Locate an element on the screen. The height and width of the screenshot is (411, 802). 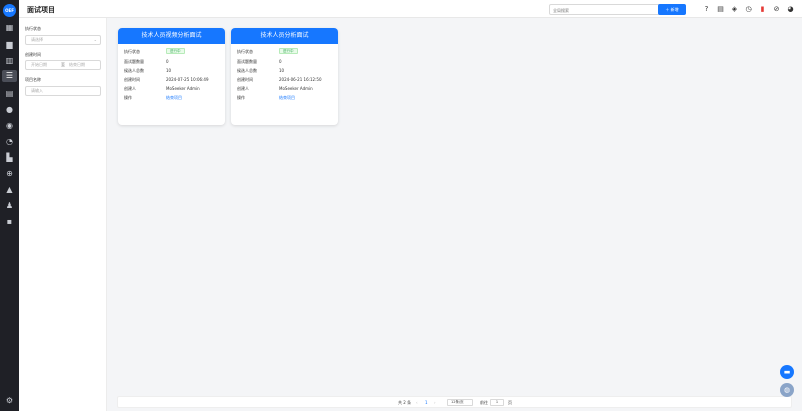
help-float-icon: ◍ is located at coordinates (787, 390).